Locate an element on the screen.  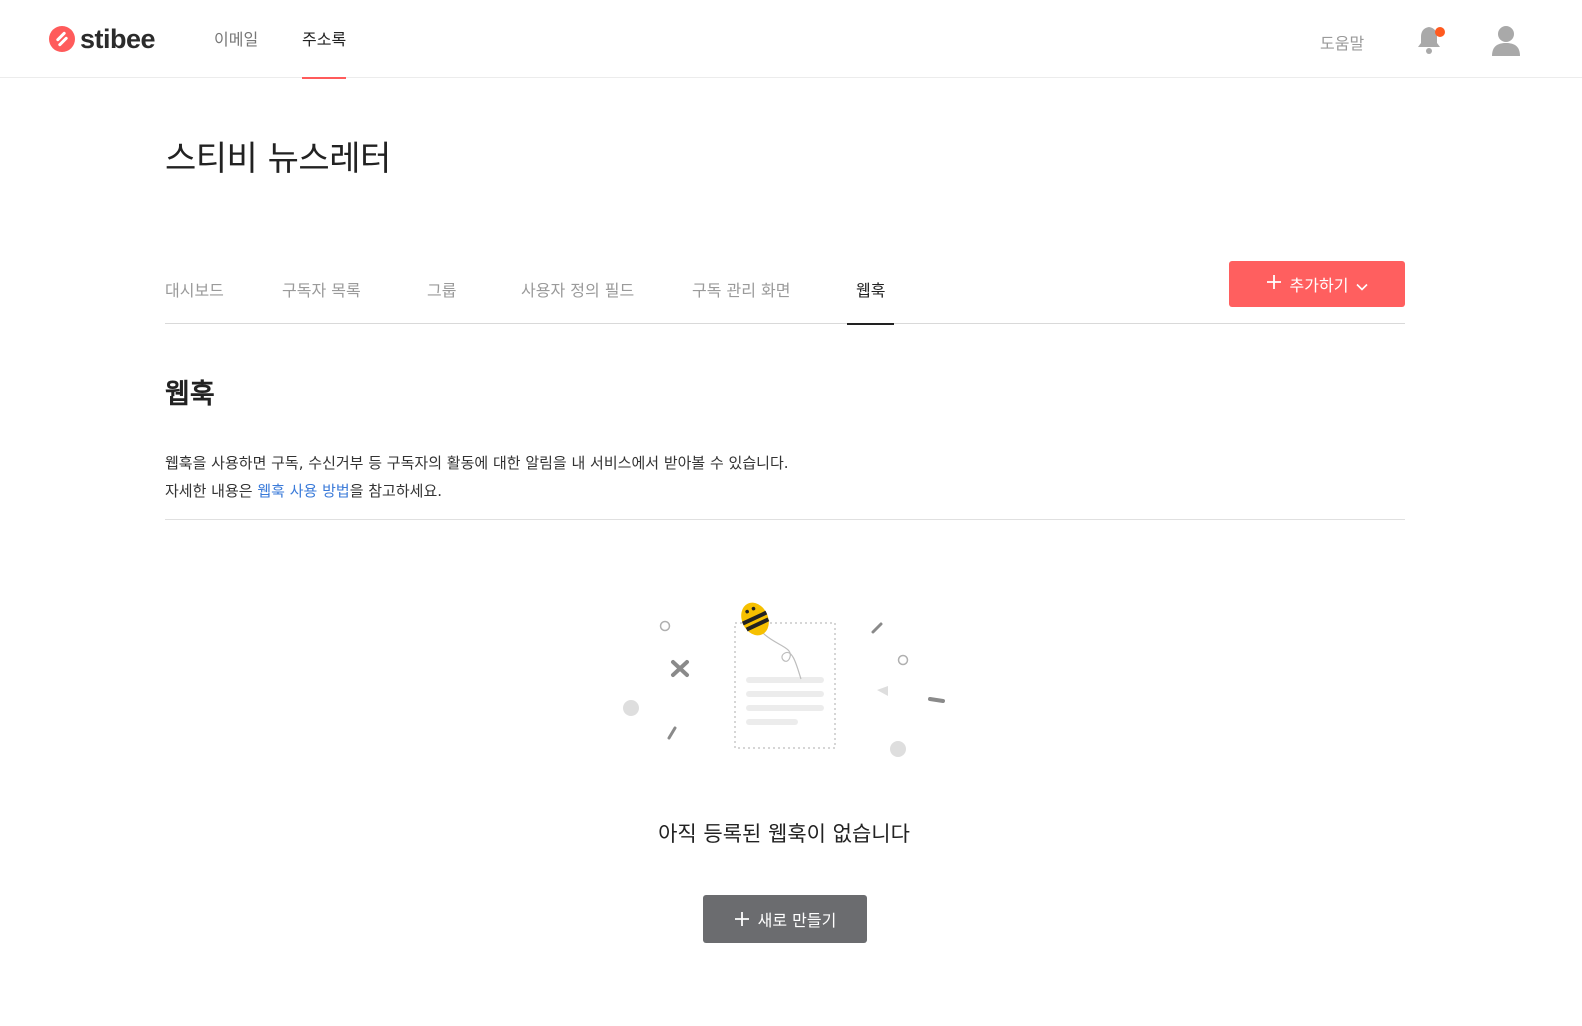
user-icon is located at coordinates (1506, 41).